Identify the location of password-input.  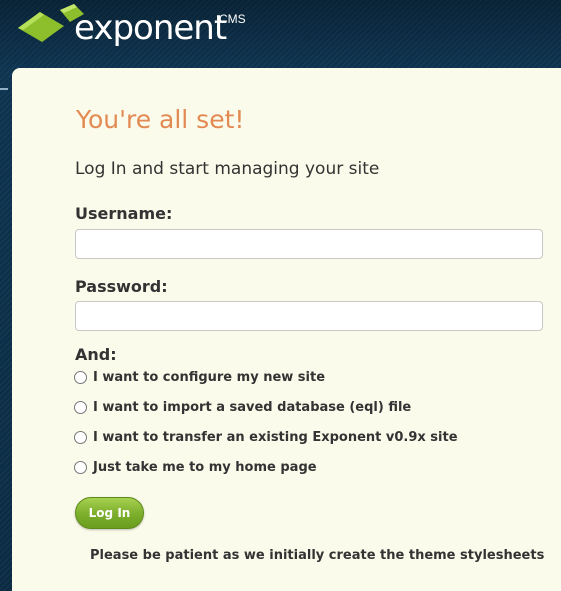
(309, 316).